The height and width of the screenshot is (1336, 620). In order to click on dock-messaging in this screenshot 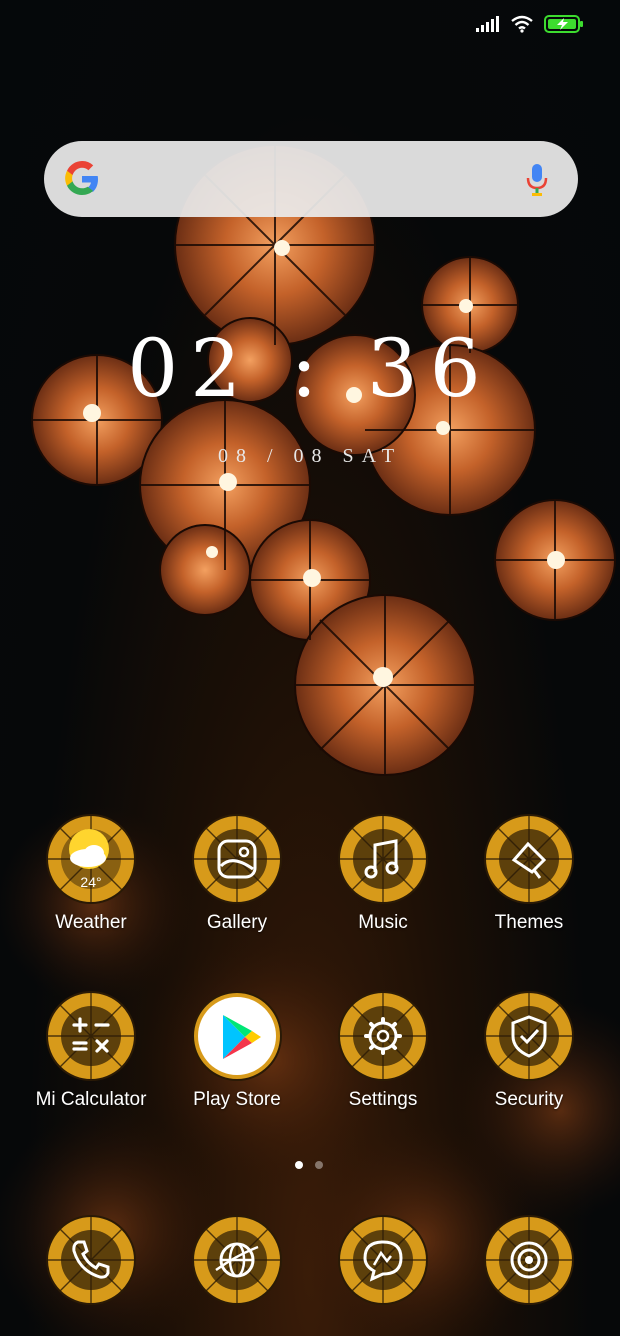, I will do `click(383, 1260)`.